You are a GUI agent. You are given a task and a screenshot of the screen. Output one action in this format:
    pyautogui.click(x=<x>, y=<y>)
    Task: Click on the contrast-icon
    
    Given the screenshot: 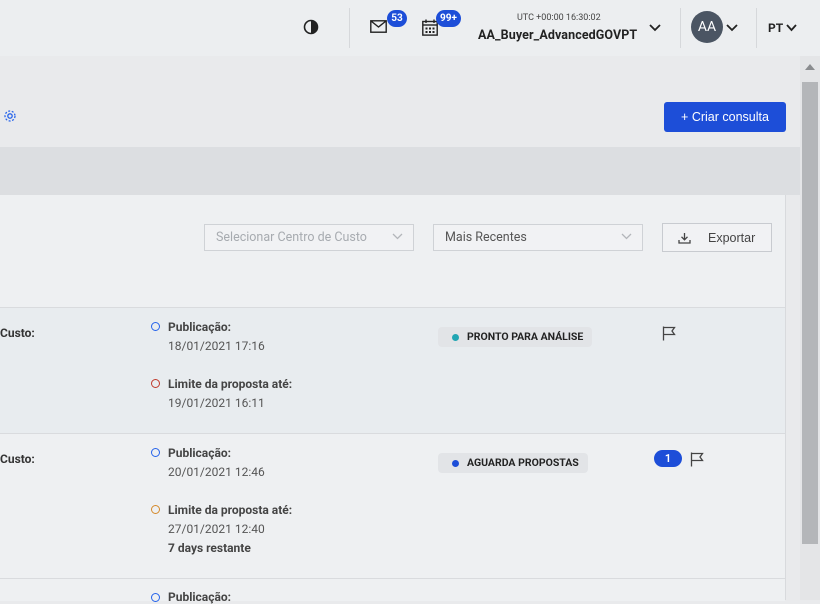 What is the action you would take?
    pyautogui.click(x=311, y=27)
    